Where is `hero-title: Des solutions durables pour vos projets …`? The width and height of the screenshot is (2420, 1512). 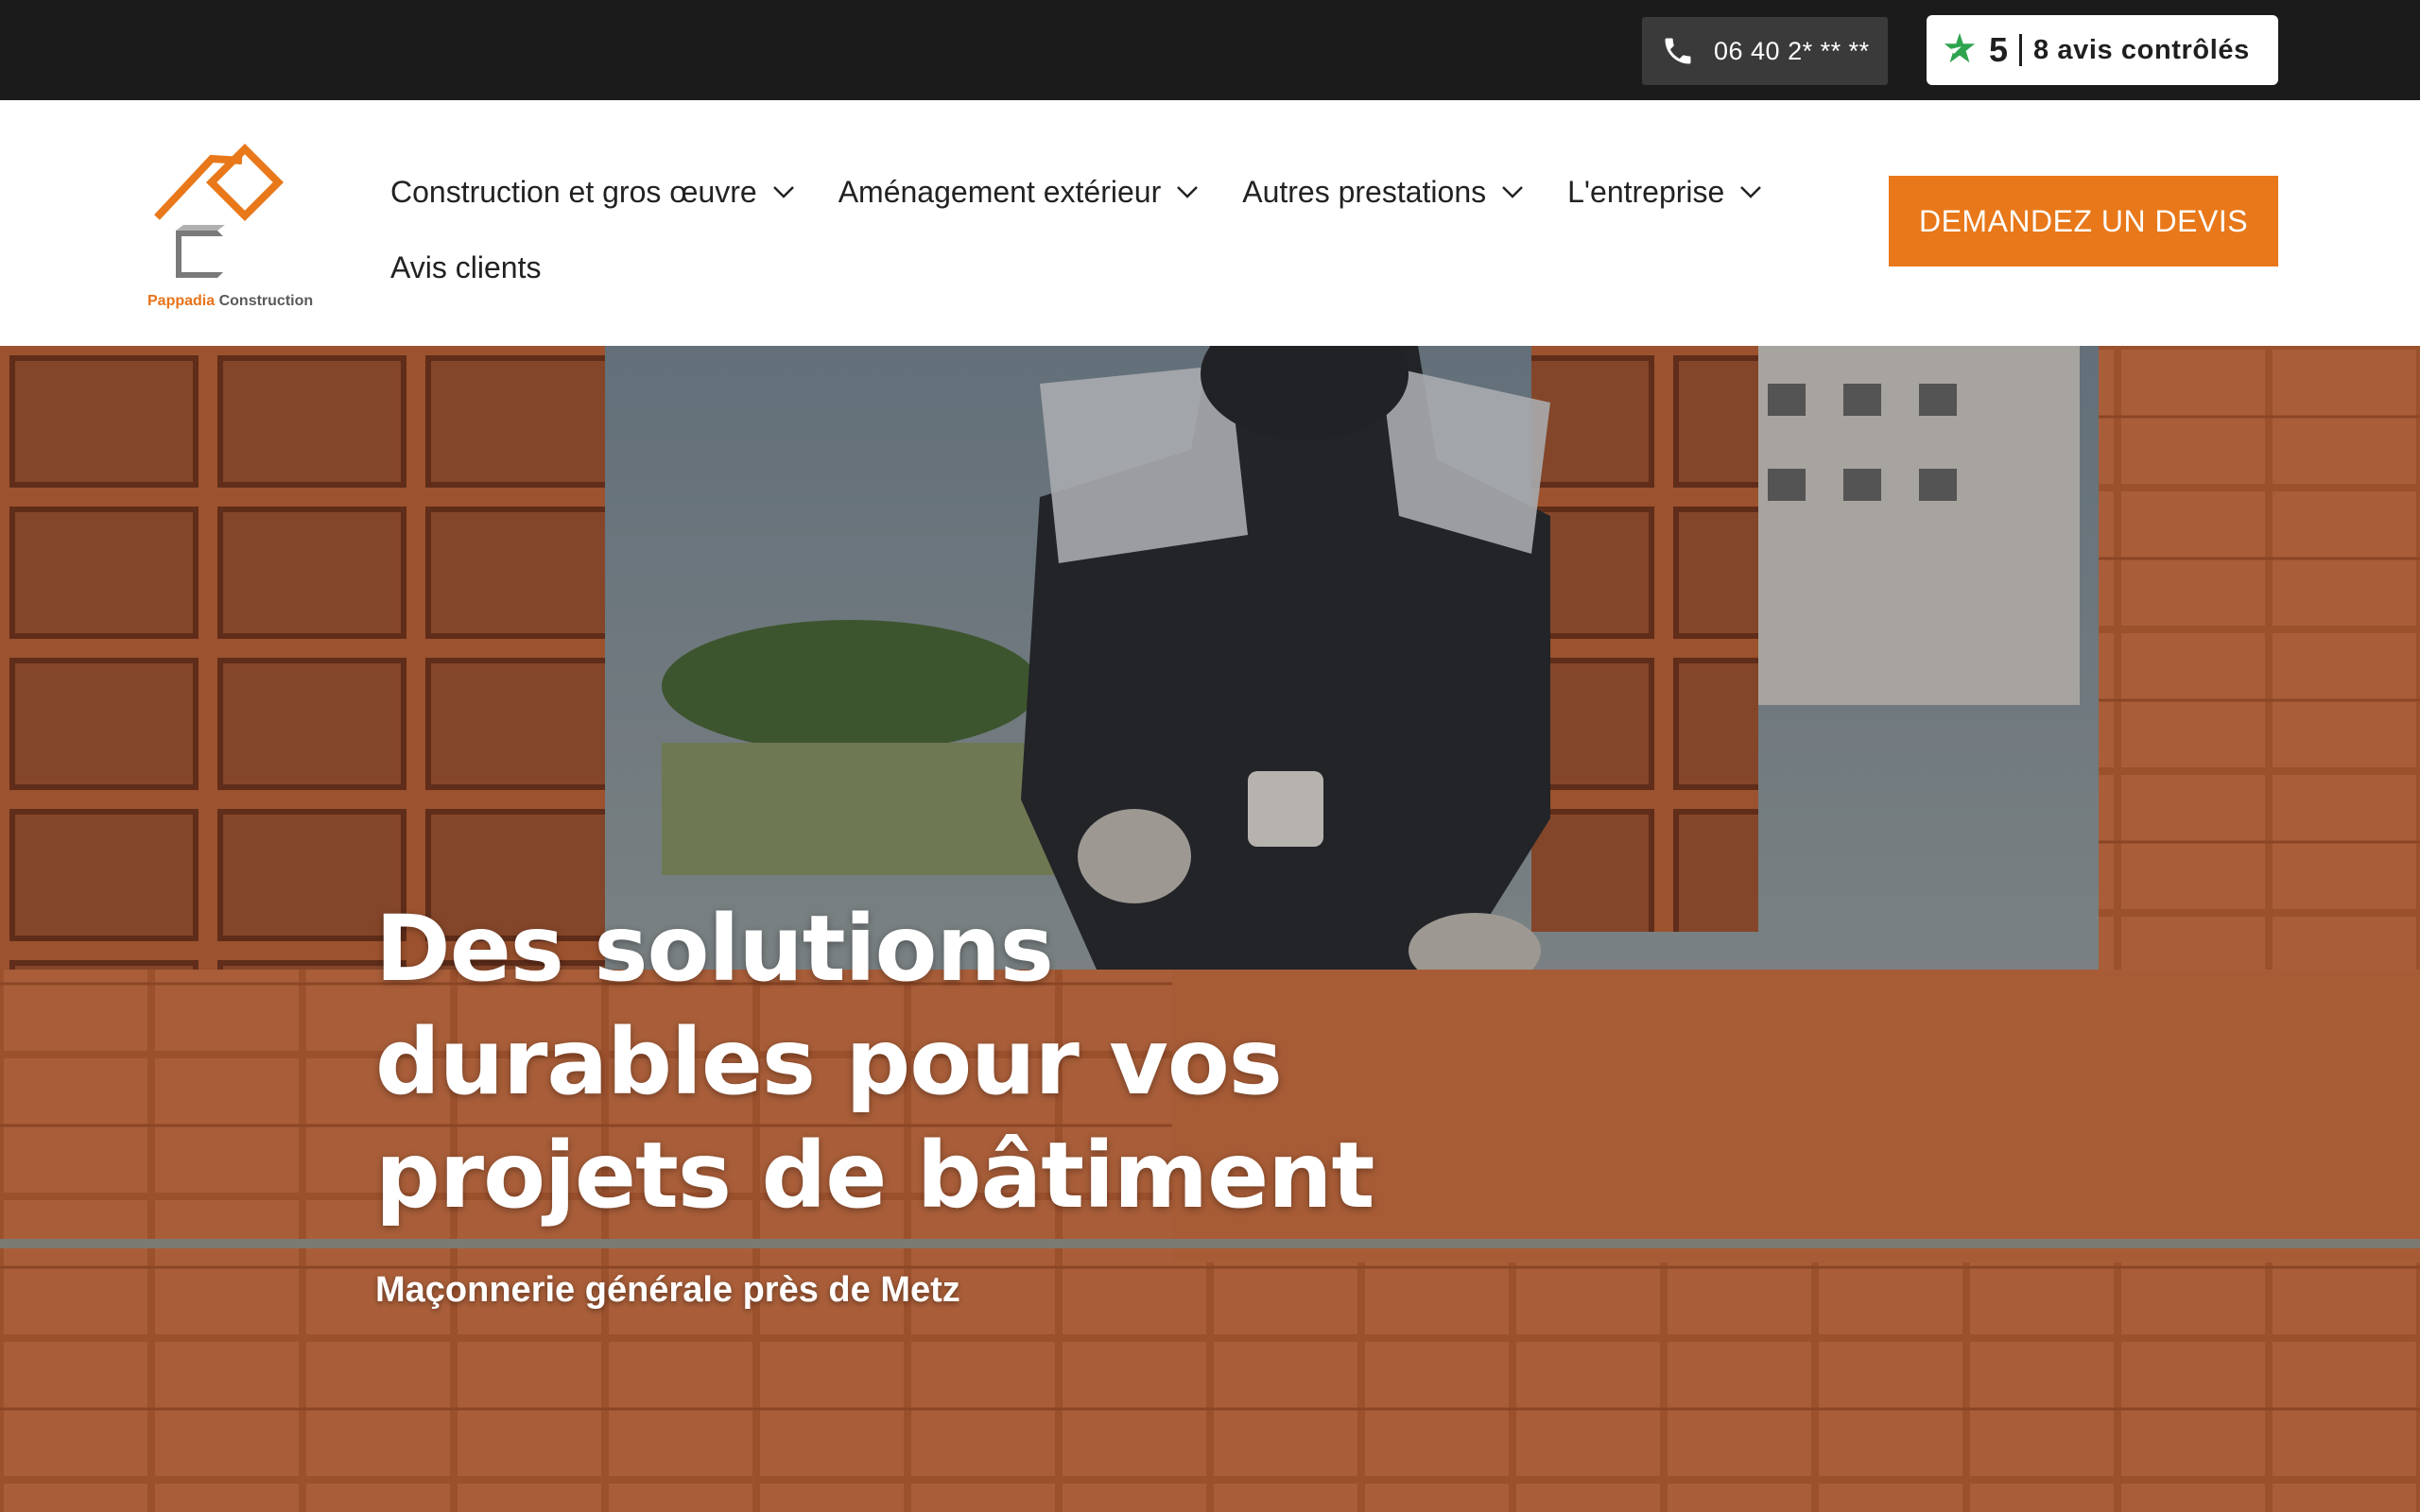
hero-title: Des solutions durables pour vos projets … is located at coordinates (895, 1062).